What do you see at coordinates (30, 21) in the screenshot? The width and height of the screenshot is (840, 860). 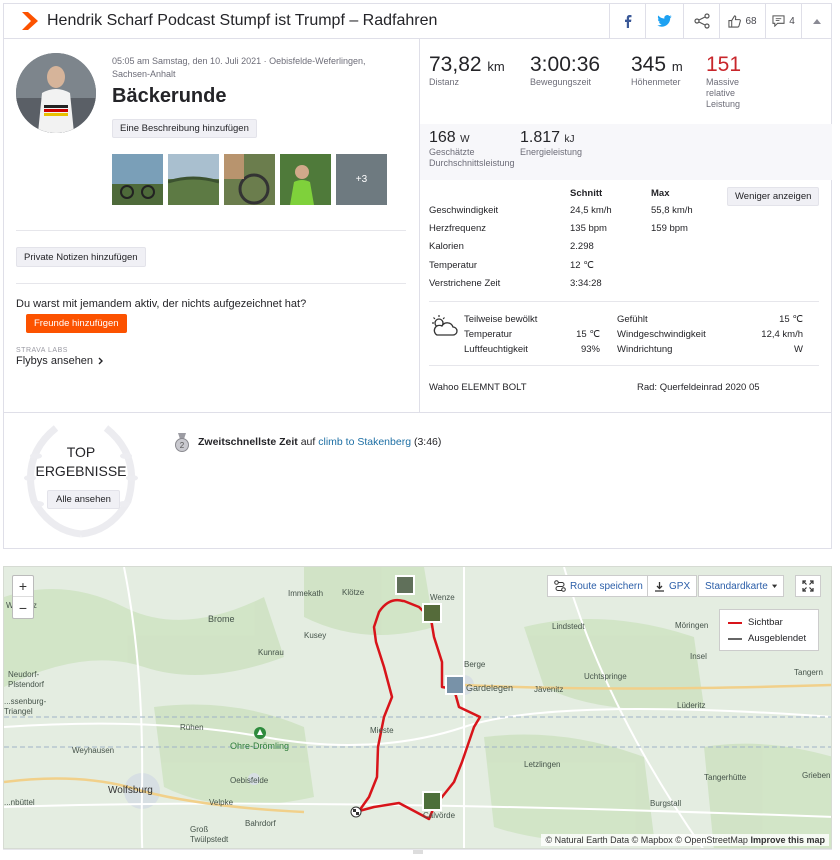 I see `strava-chevron-icon` at bounding box center [30, 21].